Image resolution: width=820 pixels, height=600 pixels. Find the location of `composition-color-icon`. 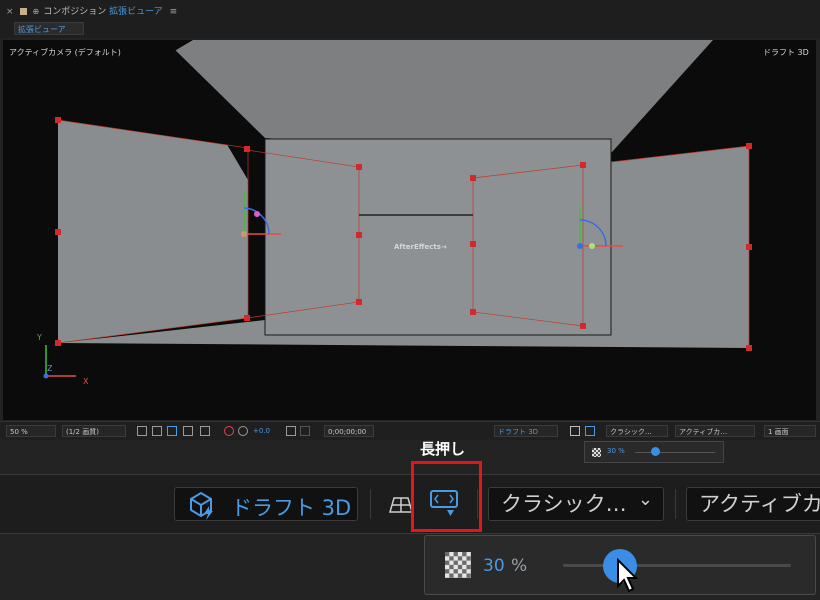

composition-color-icon is located at coordinates (23, 11).